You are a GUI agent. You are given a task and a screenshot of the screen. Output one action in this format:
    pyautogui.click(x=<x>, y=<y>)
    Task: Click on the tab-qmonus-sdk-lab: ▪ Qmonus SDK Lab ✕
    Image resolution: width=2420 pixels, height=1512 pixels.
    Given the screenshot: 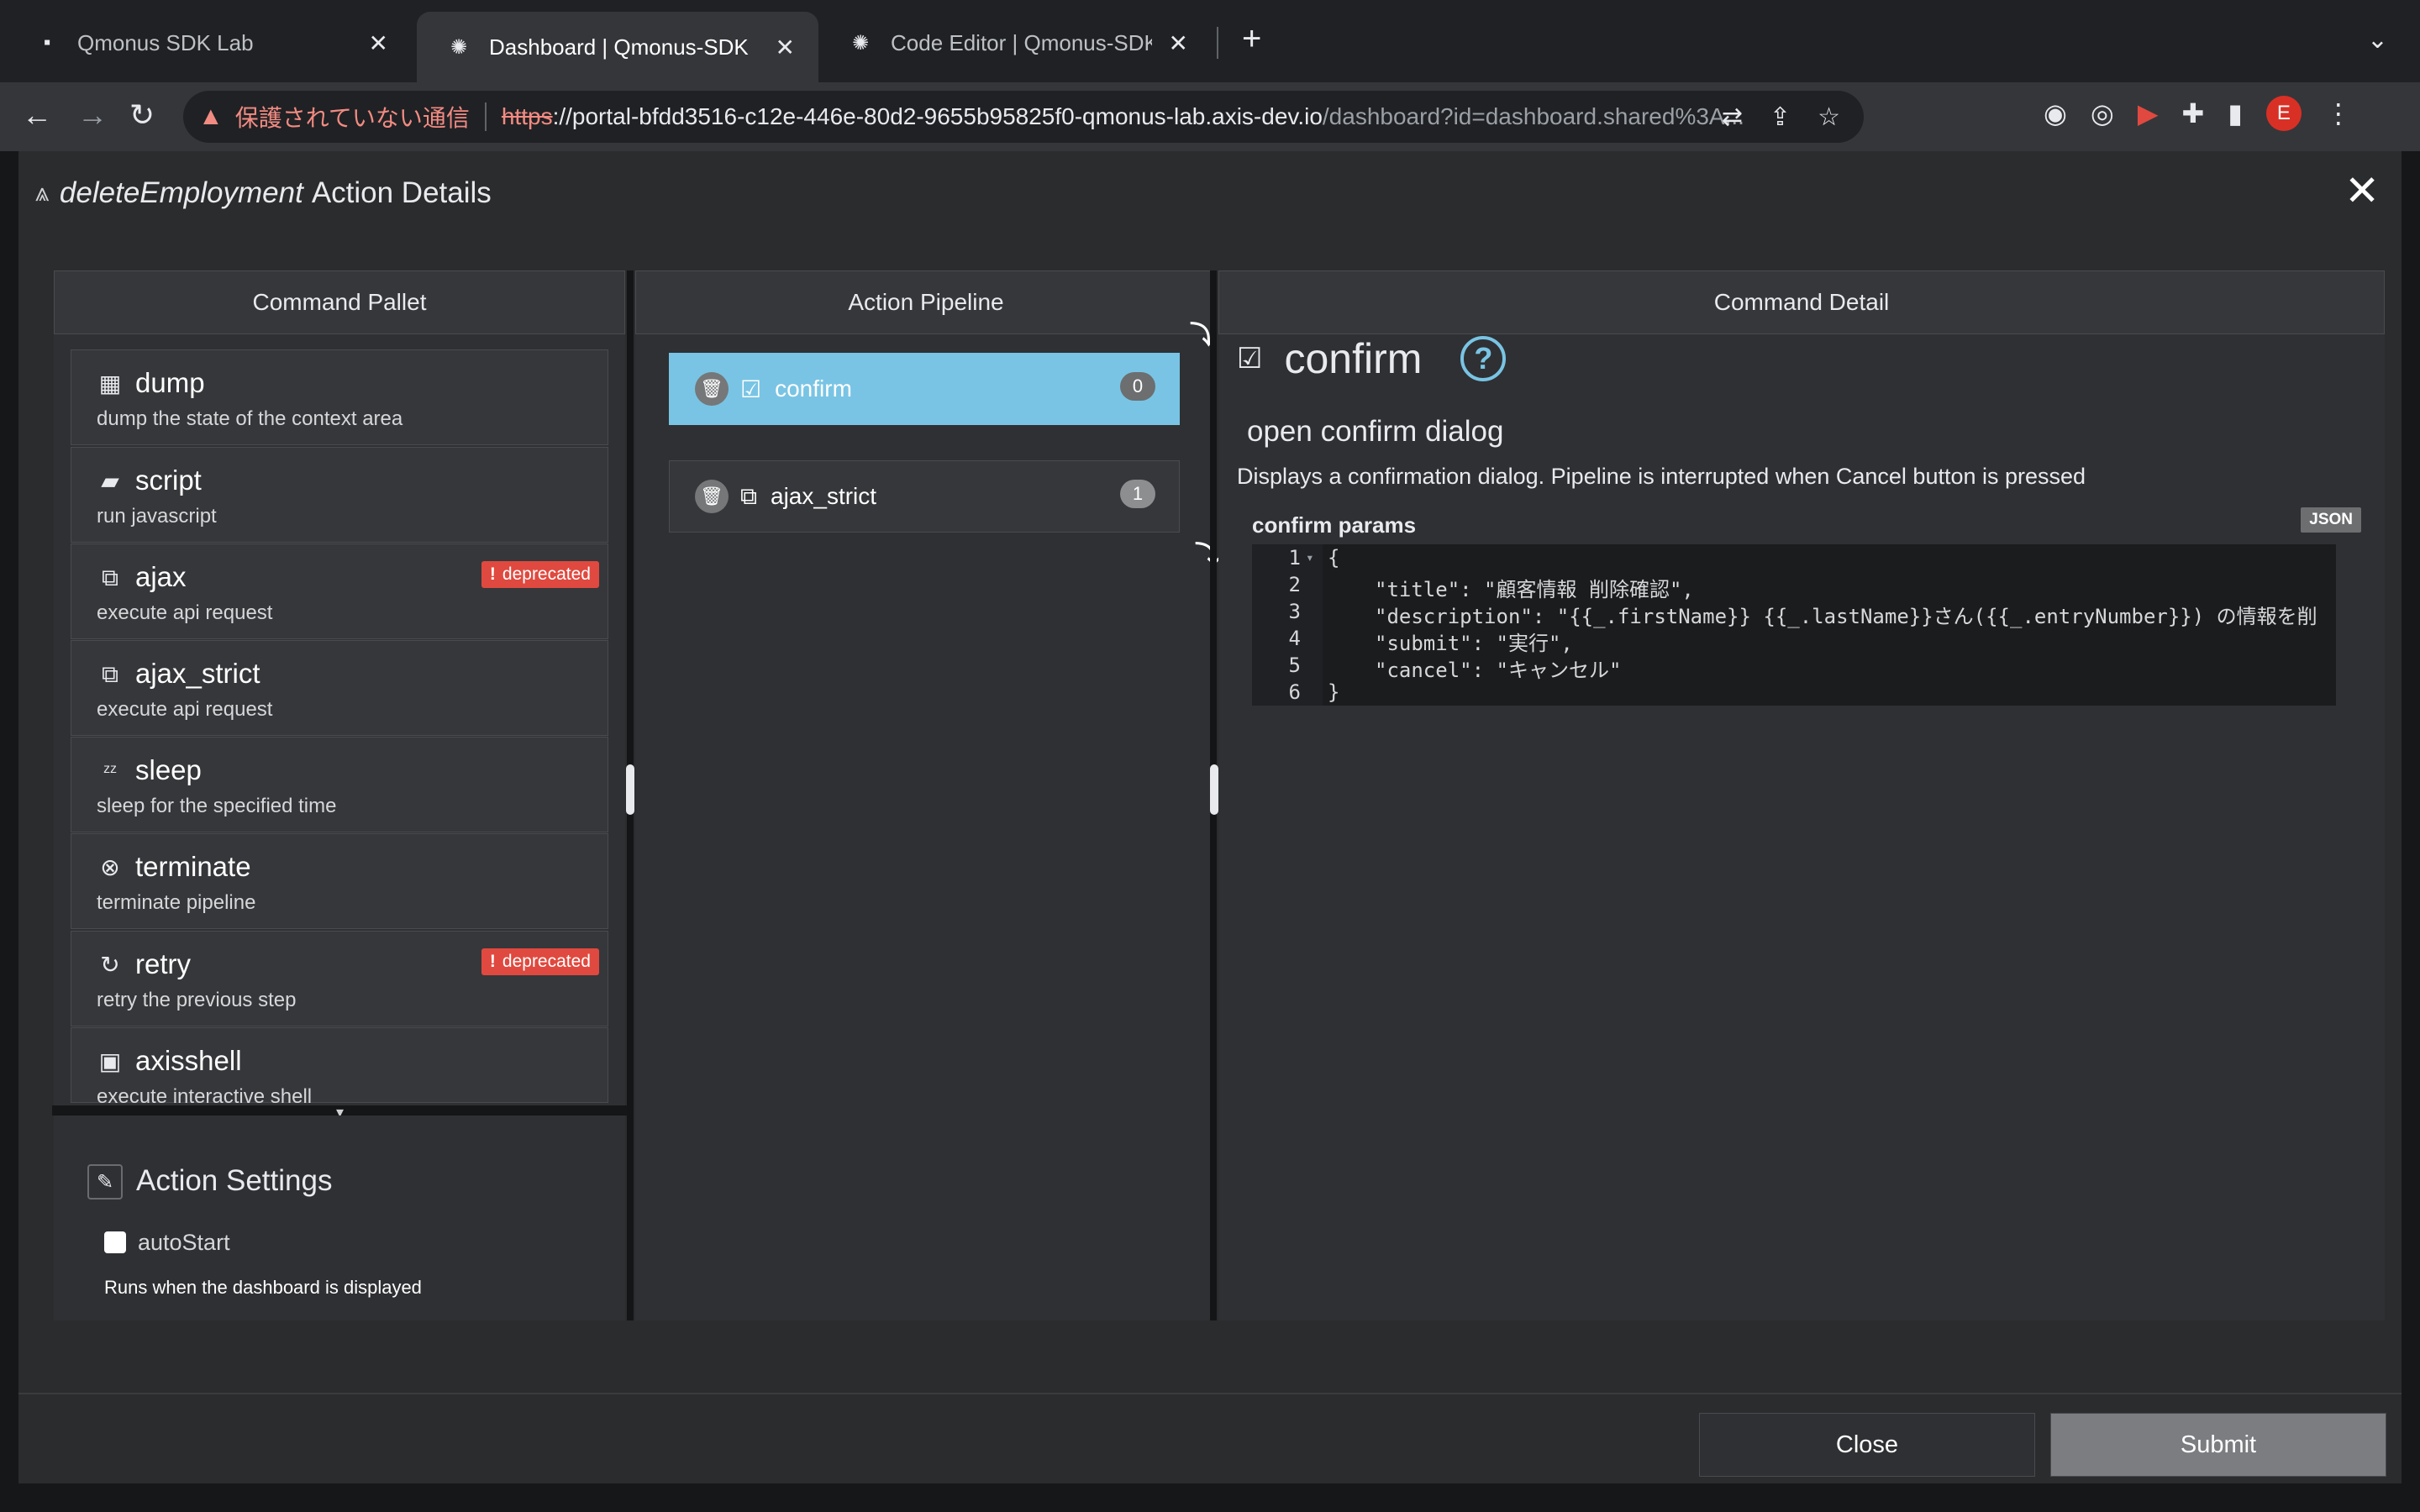 What is the action you would take?
    pyautogui.click(x=208, y=43)
    